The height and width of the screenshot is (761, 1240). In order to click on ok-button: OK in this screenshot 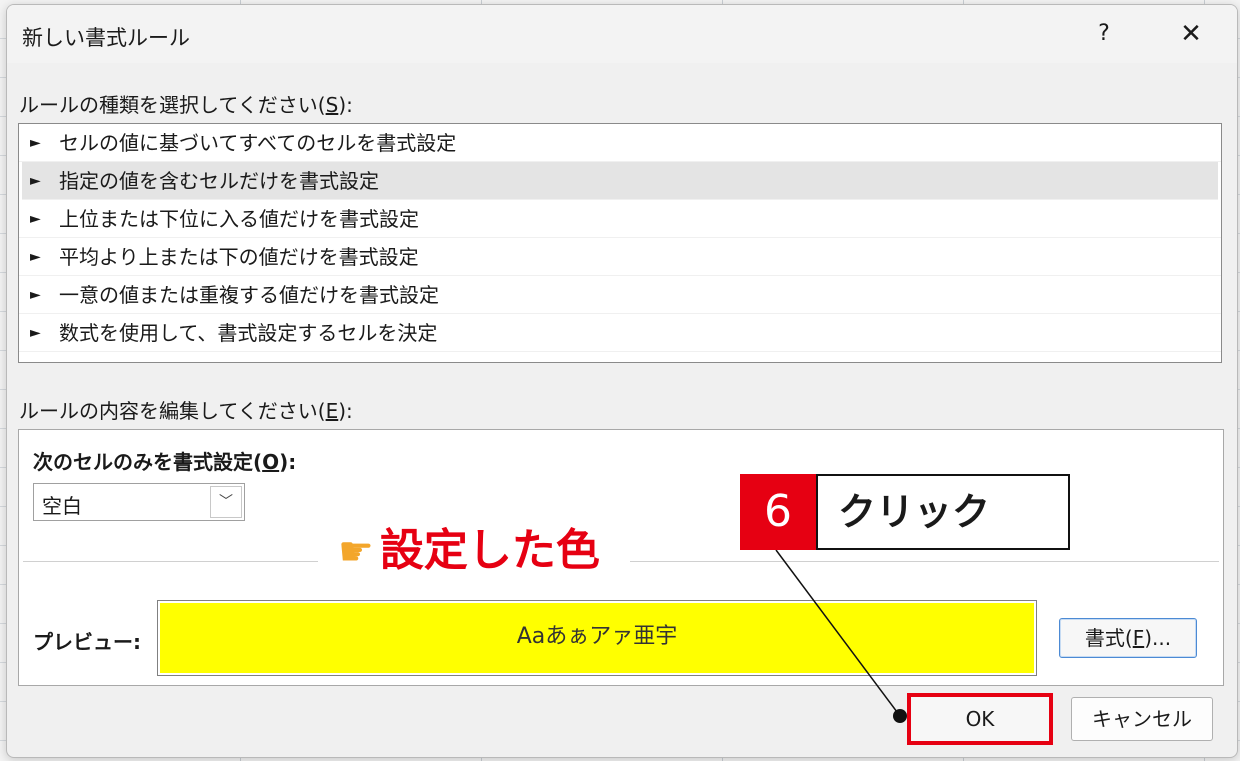, I will do `click(980, 719)`.